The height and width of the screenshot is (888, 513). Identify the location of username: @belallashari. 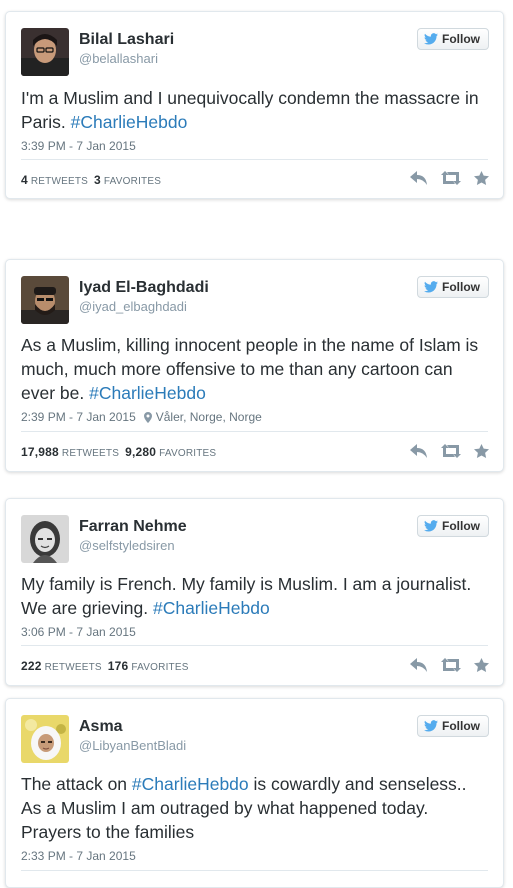
(118, 58).